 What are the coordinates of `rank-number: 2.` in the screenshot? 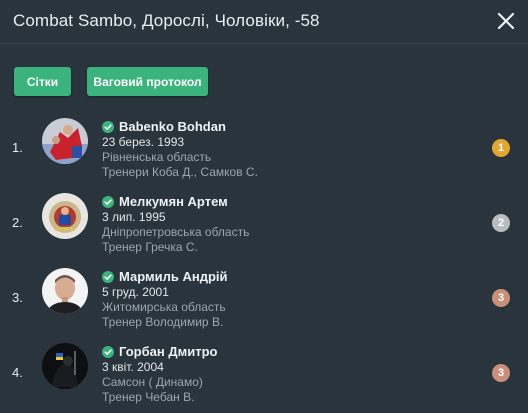 It's located at (17, 222).